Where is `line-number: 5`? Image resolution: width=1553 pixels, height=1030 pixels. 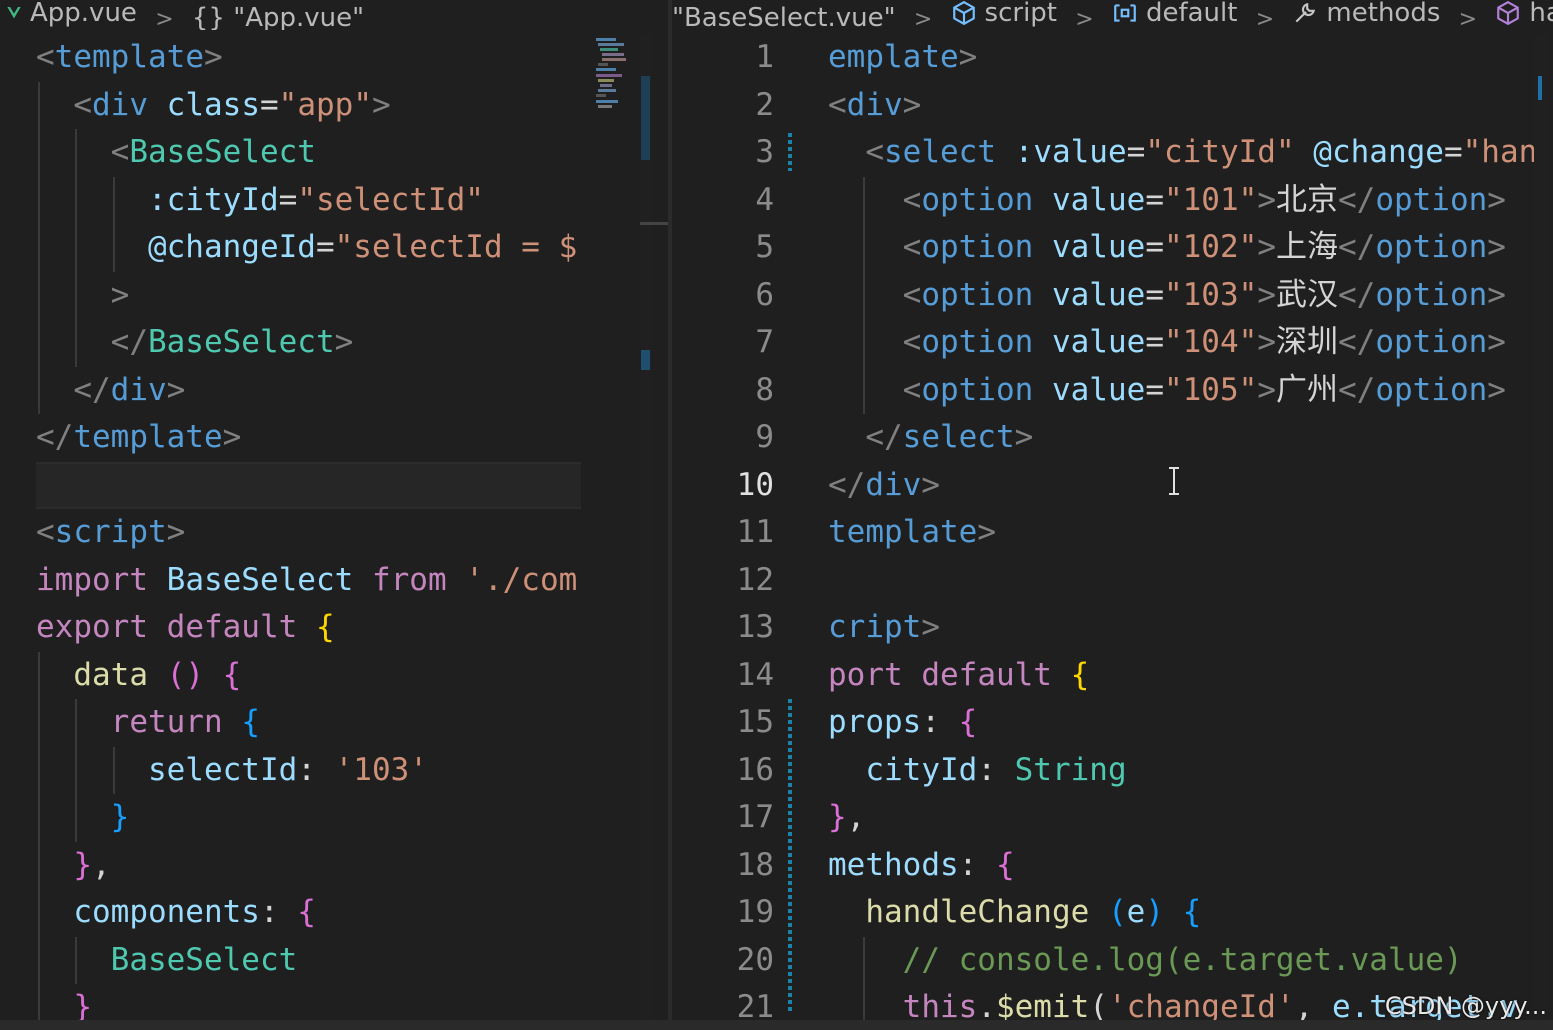
line-number: 5 is located at coordinates (764, 247).